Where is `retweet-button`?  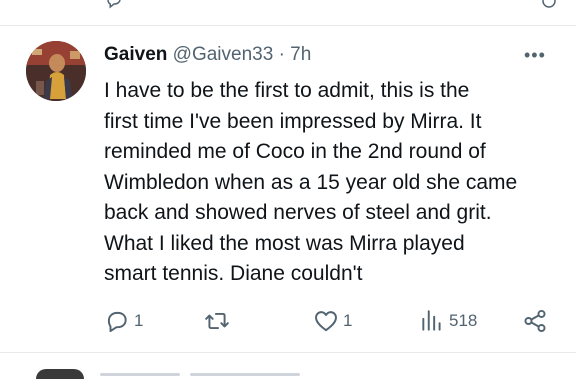
retweet-button is located at coordinates (219, 321).